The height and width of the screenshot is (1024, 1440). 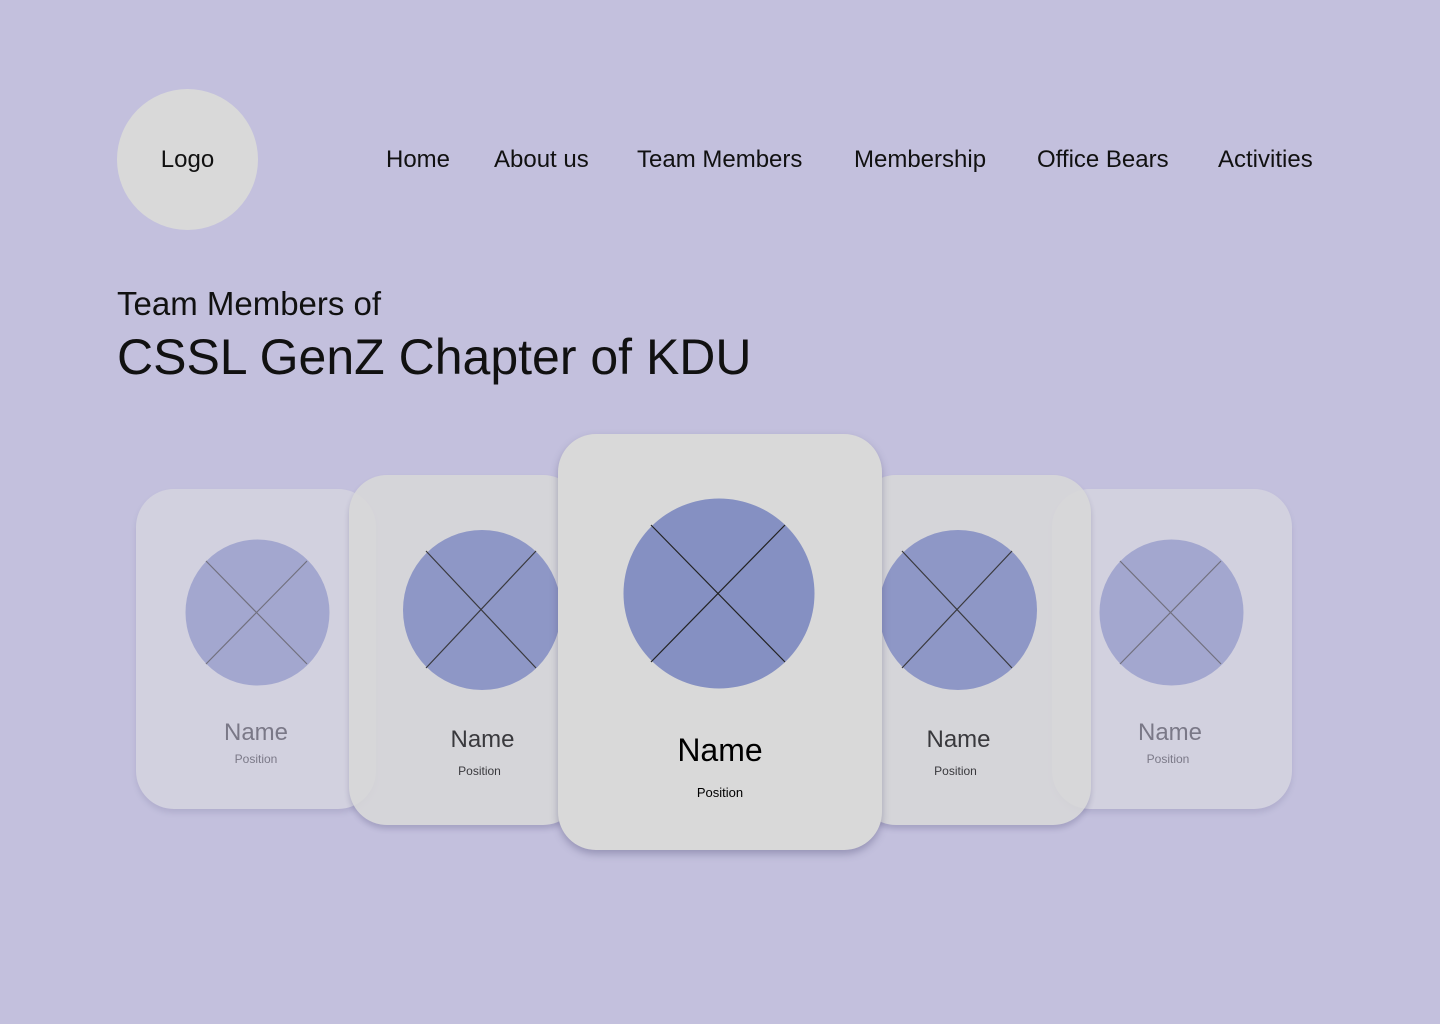 I want to click on nav-office-bears: Office Bears, so click(x=1103, y=160).